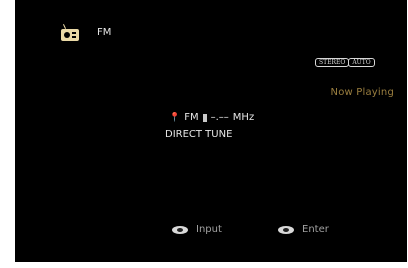 The height and width of the screenshot is (268, 408). Describe the element at coordinates (286, 229) in the screenshot. I see `enter-knob-icon` at that location.